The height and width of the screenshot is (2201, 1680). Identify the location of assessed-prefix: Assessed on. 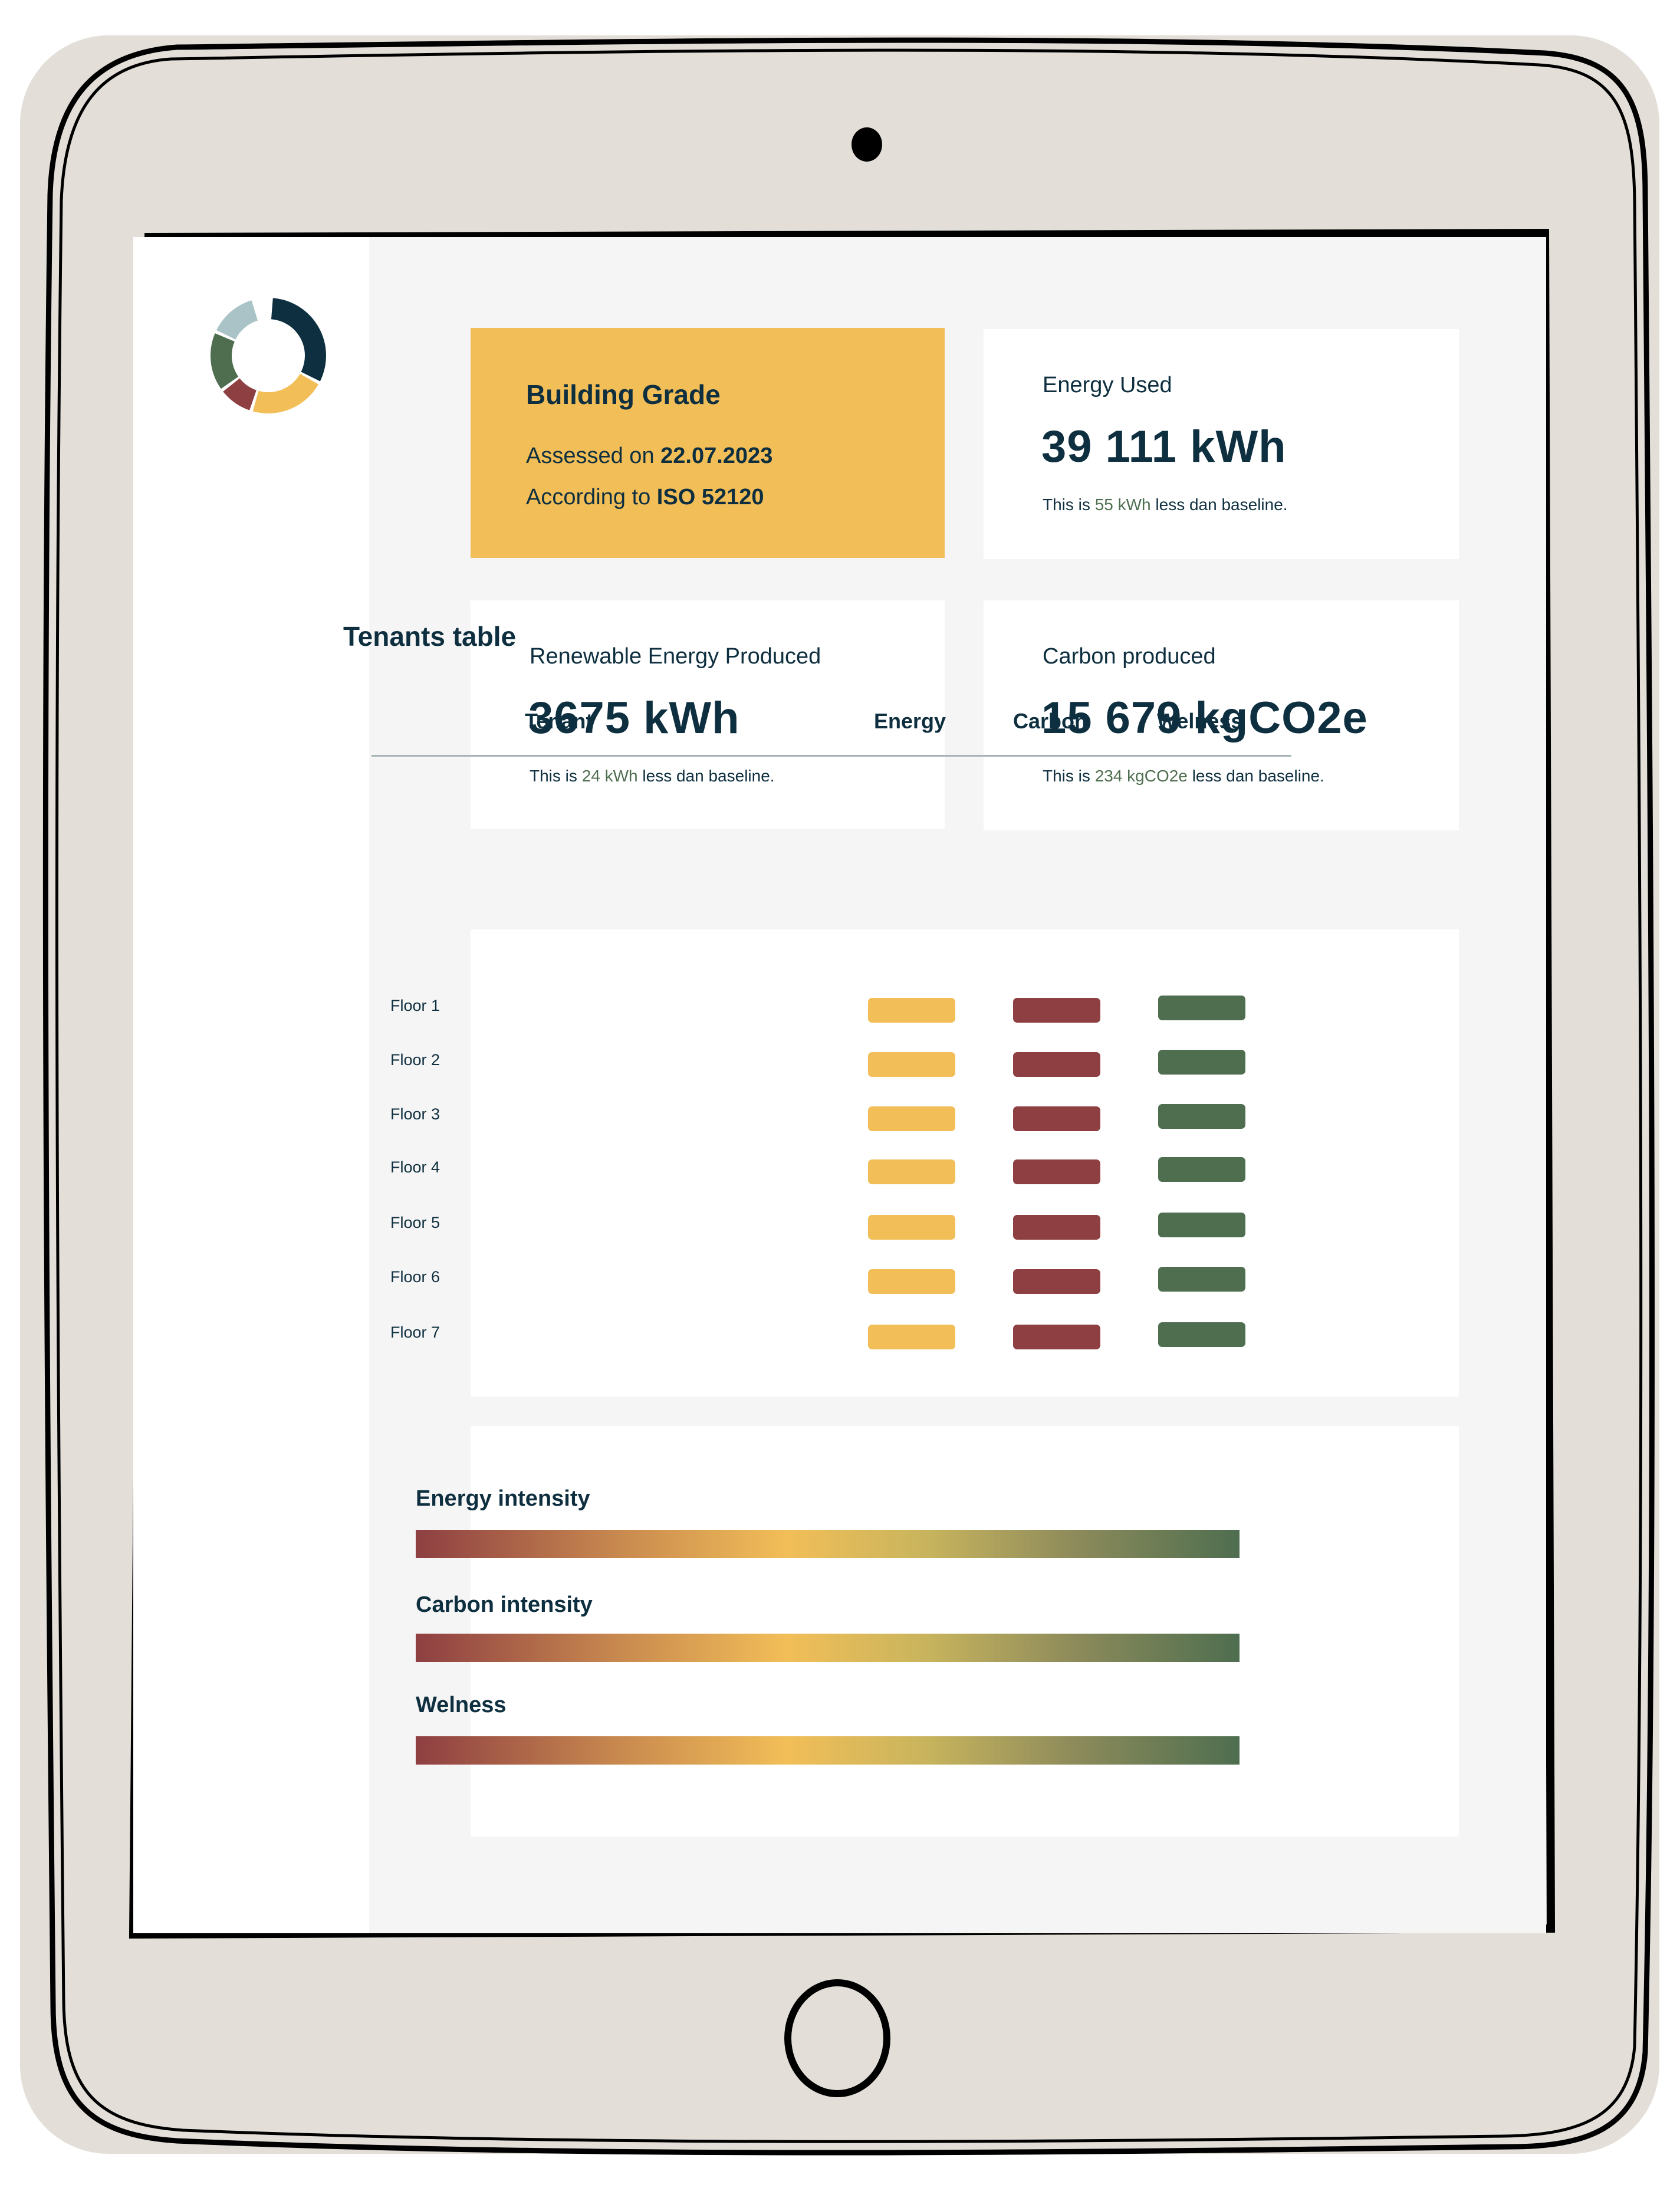
(590, 456).